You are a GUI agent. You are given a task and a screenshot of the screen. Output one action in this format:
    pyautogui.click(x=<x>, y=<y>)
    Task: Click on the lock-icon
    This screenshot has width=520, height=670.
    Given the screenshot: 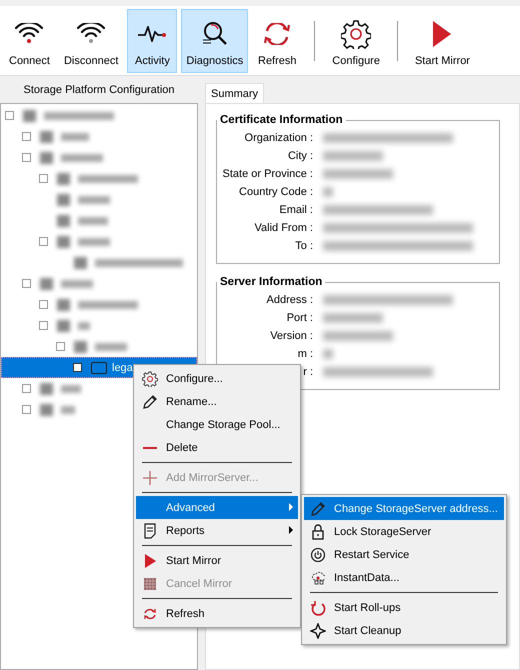 What is the action you would take?
    pyautogui.click(x=318, y=532)
    